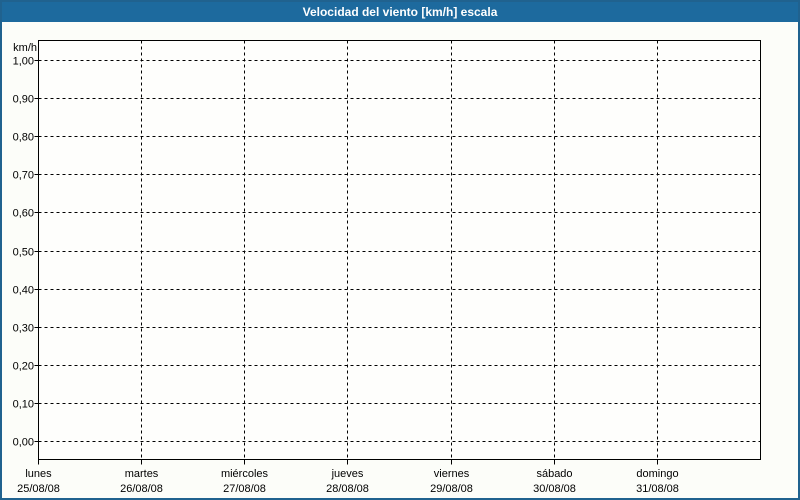 This screenshot has height=500, width=800. Describe the element at coordinates (23, 405) in the screenshot. I see `y-tick-label: 0,10` at that location.